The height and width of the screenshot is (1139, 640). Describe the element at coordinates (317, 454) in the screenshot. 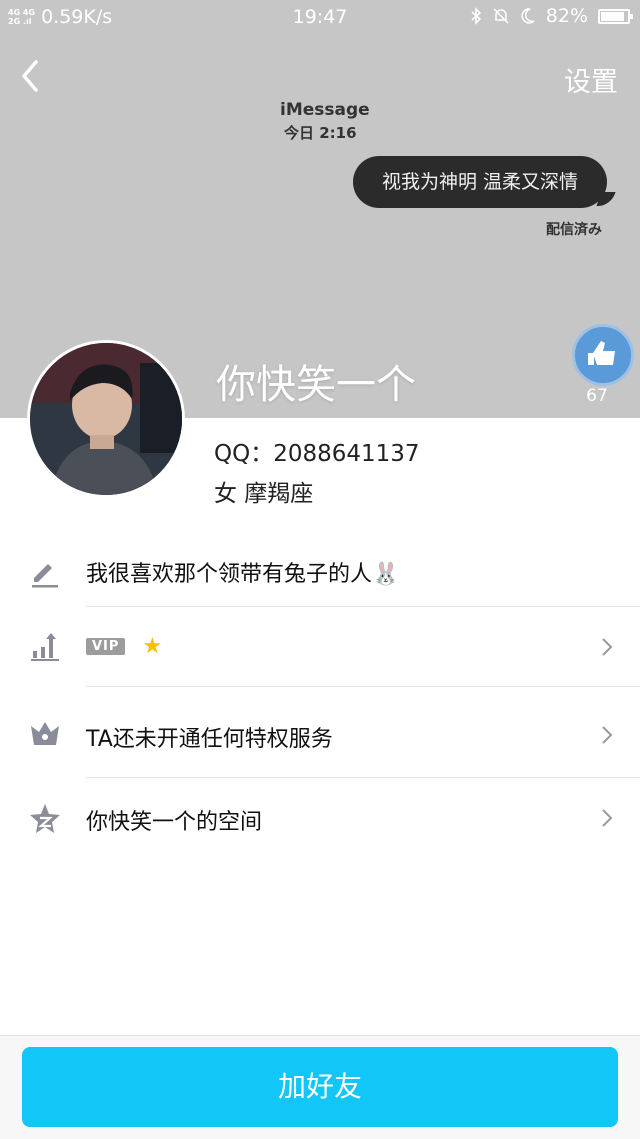

I see `qq-number: QQ：2088641137` at that location.